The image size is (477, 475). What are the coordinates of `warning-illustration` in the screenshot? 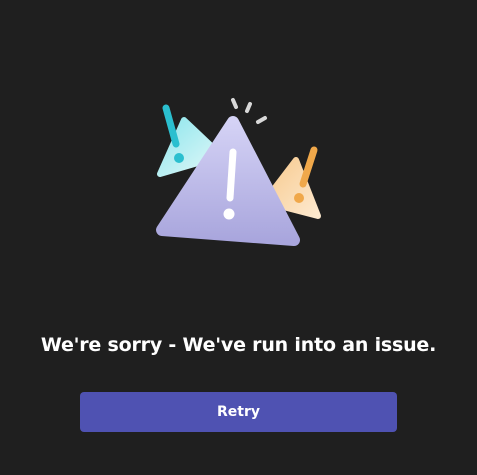 It's located at (238, 172).